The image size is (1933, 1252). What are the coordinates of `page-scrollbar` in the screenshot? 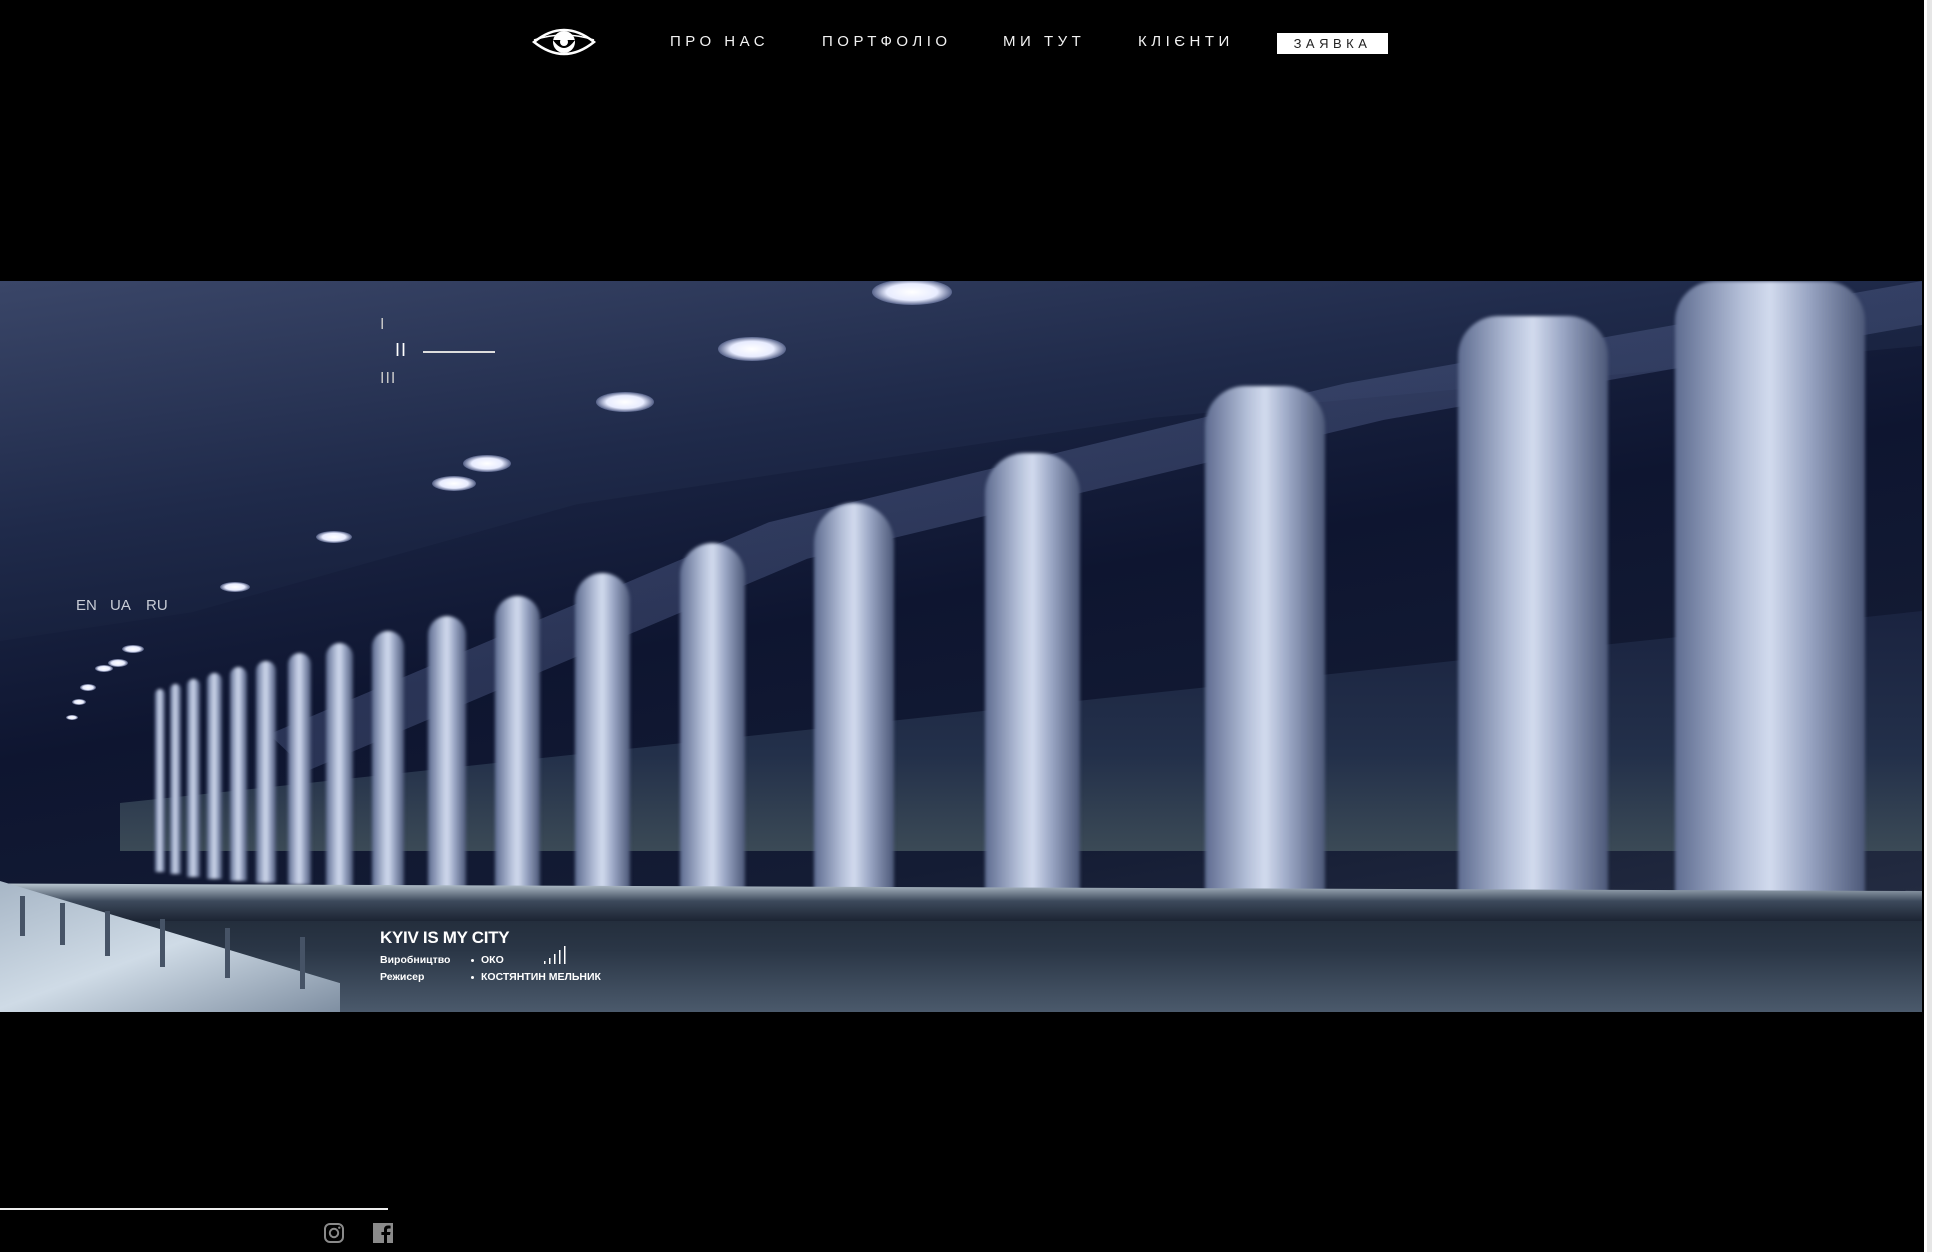 It's located at (1928, 626).